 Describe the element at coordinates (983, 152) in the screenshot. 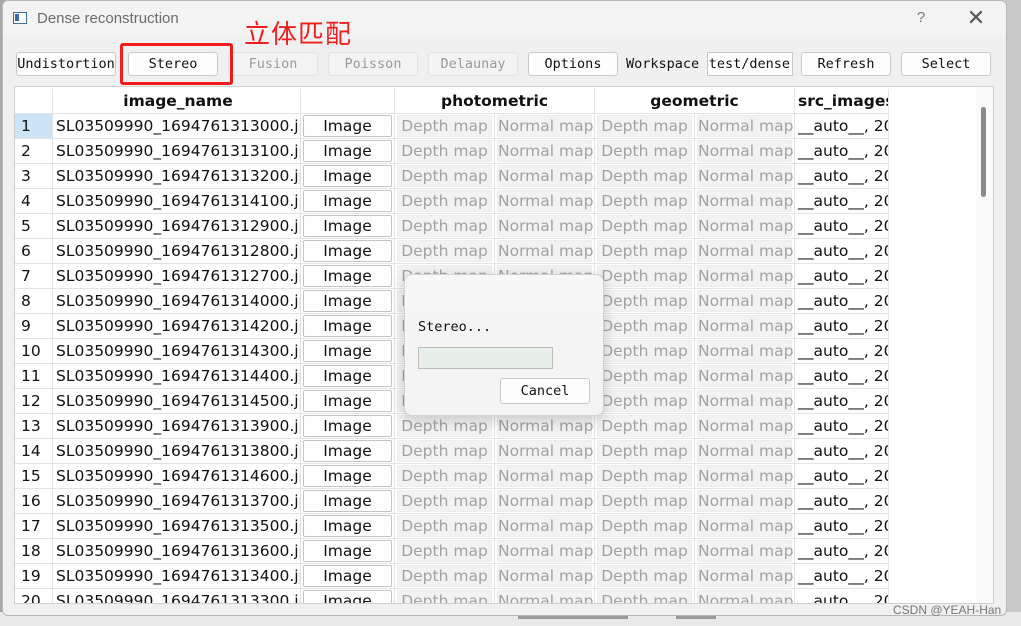

I see `scrollbar-thumb` at that location.